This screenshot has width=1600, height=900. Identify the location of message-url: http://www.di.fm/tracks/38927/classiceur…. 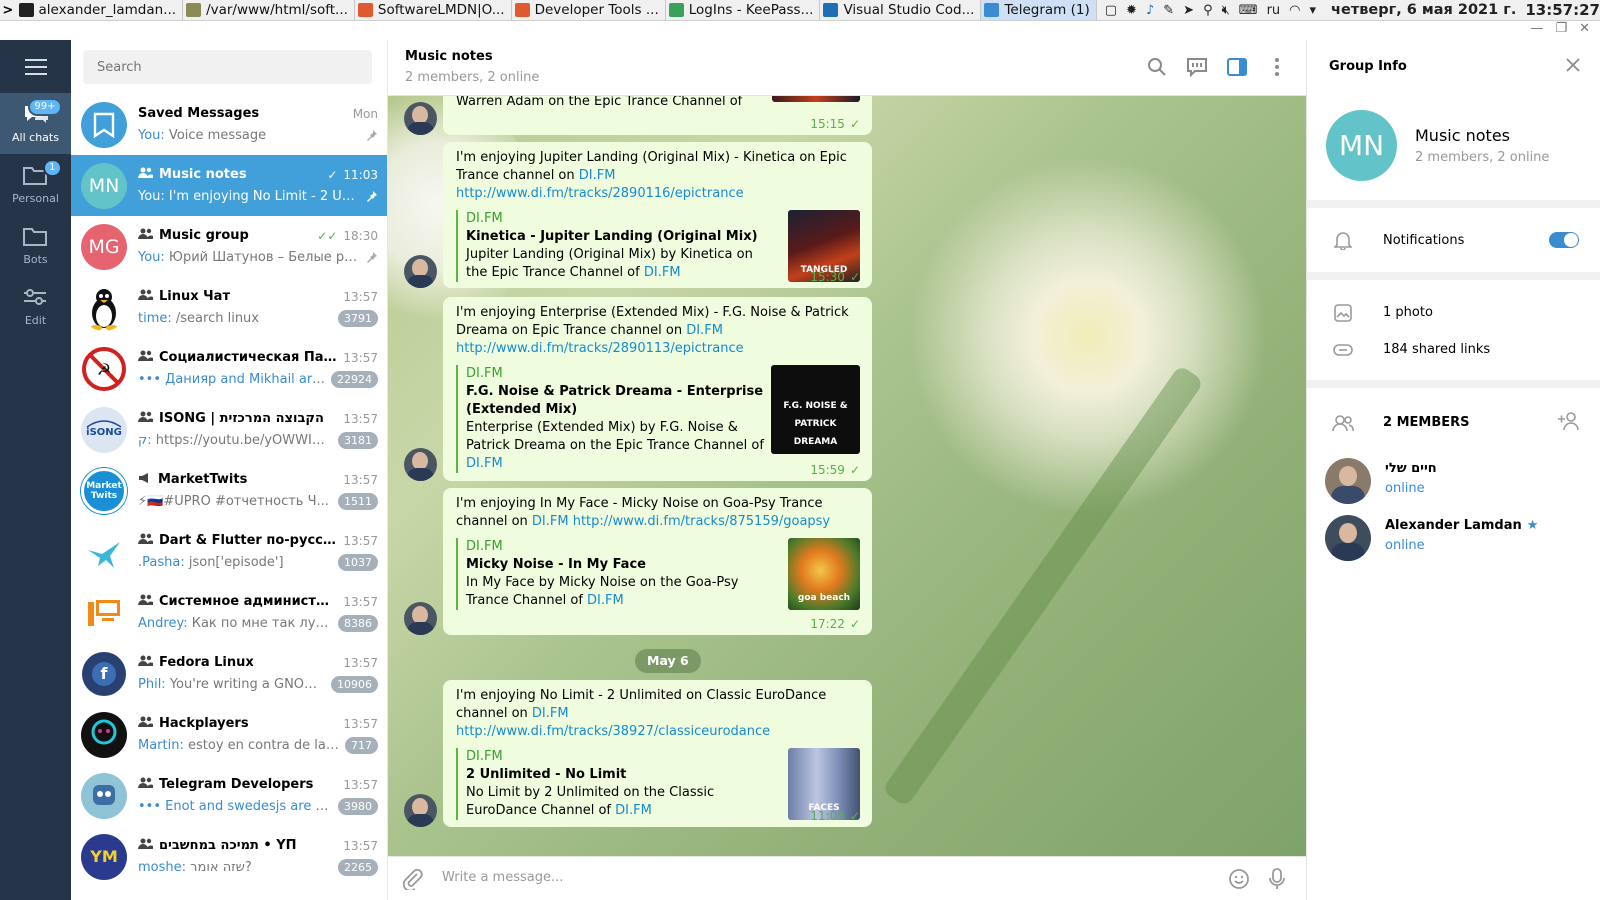
(613, 731).